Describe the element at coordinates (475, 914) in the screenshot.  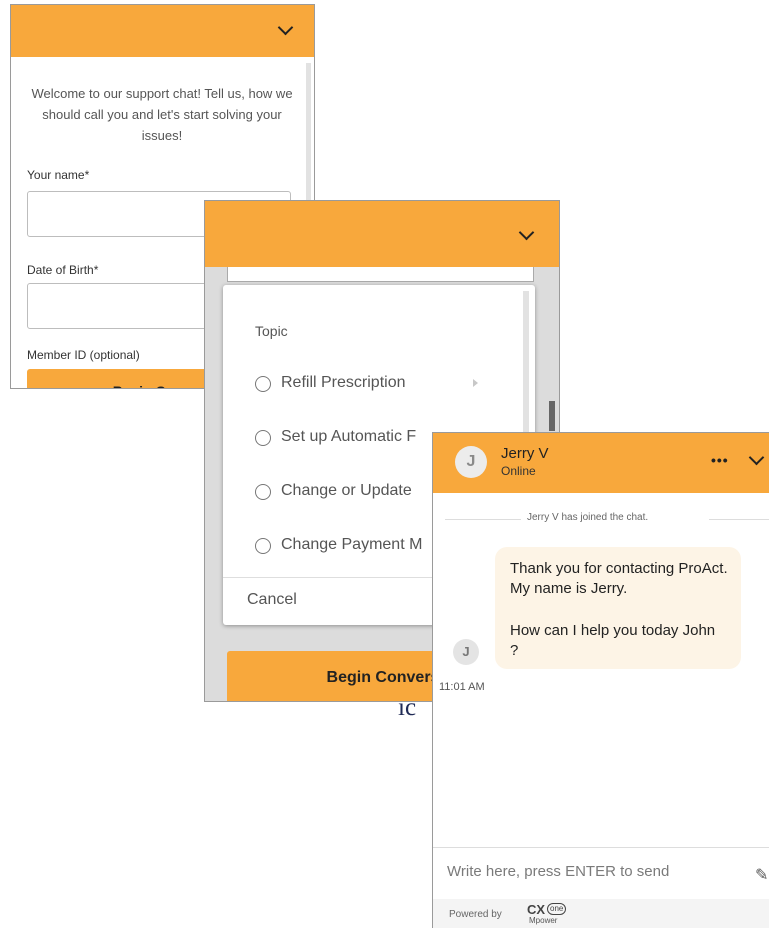
I see `powered-by-text: Powered by` at that location.